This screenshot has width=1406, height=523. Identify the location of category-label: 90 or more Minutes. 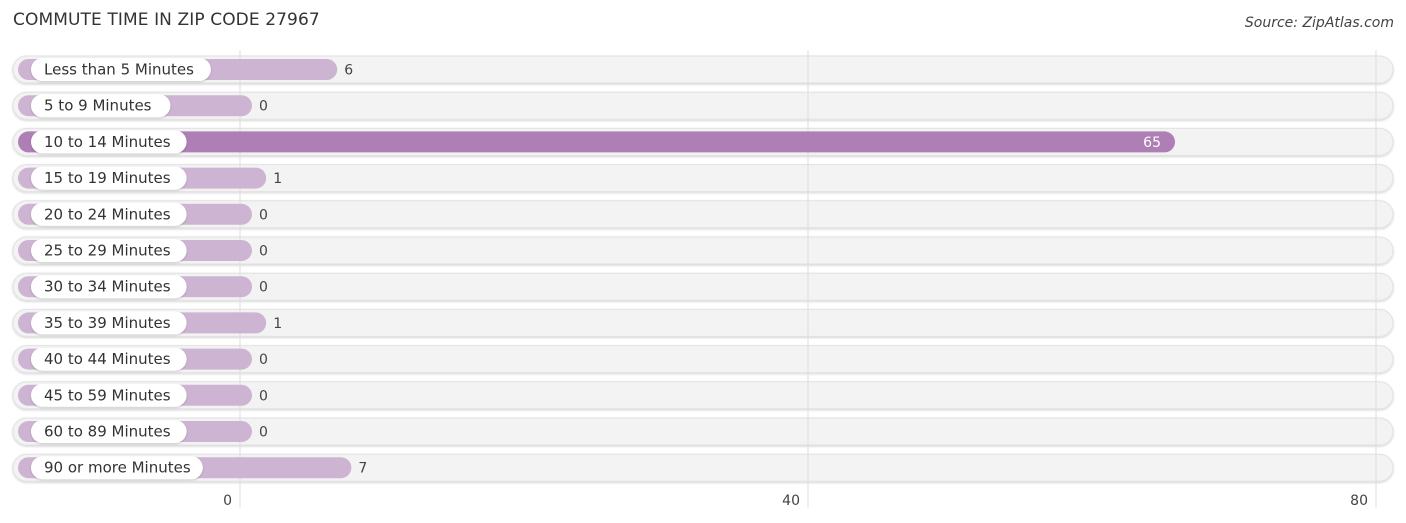
(117, 468).